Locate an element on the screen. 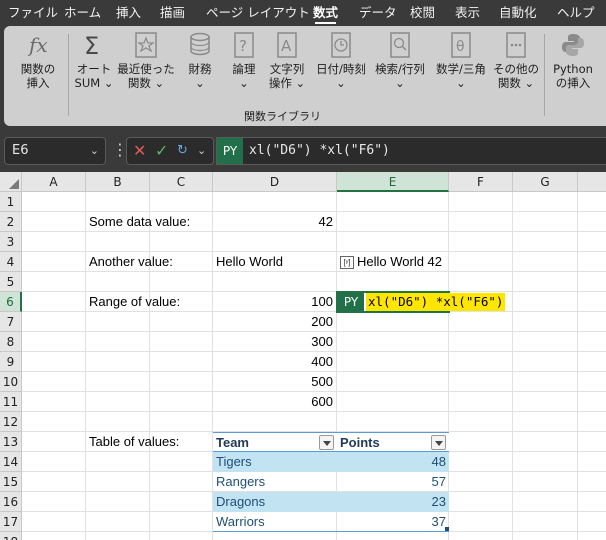 This screenshot has width=606, height=540. python-icon is located at coordinates (573, 45).